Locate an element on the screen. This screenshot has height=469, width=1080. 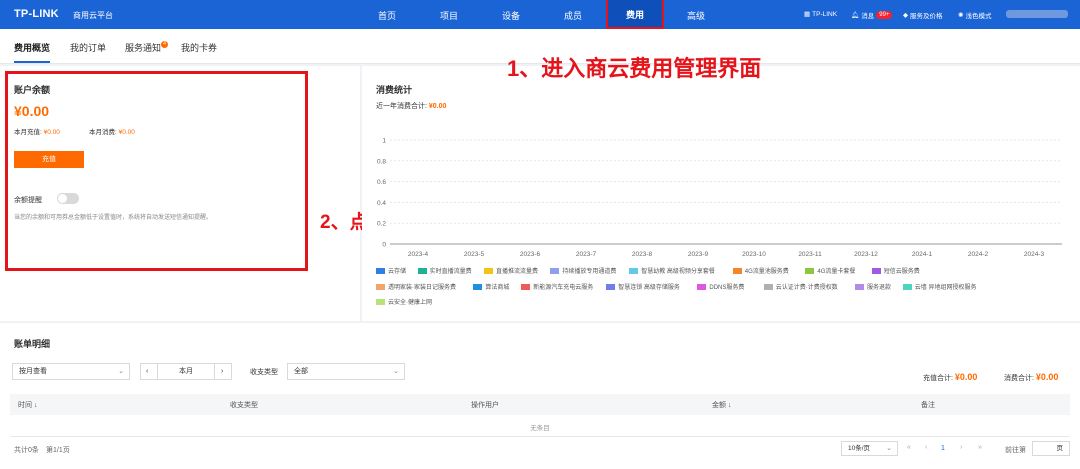
legend-item: 云存储 is located at coordinates (391, 270).